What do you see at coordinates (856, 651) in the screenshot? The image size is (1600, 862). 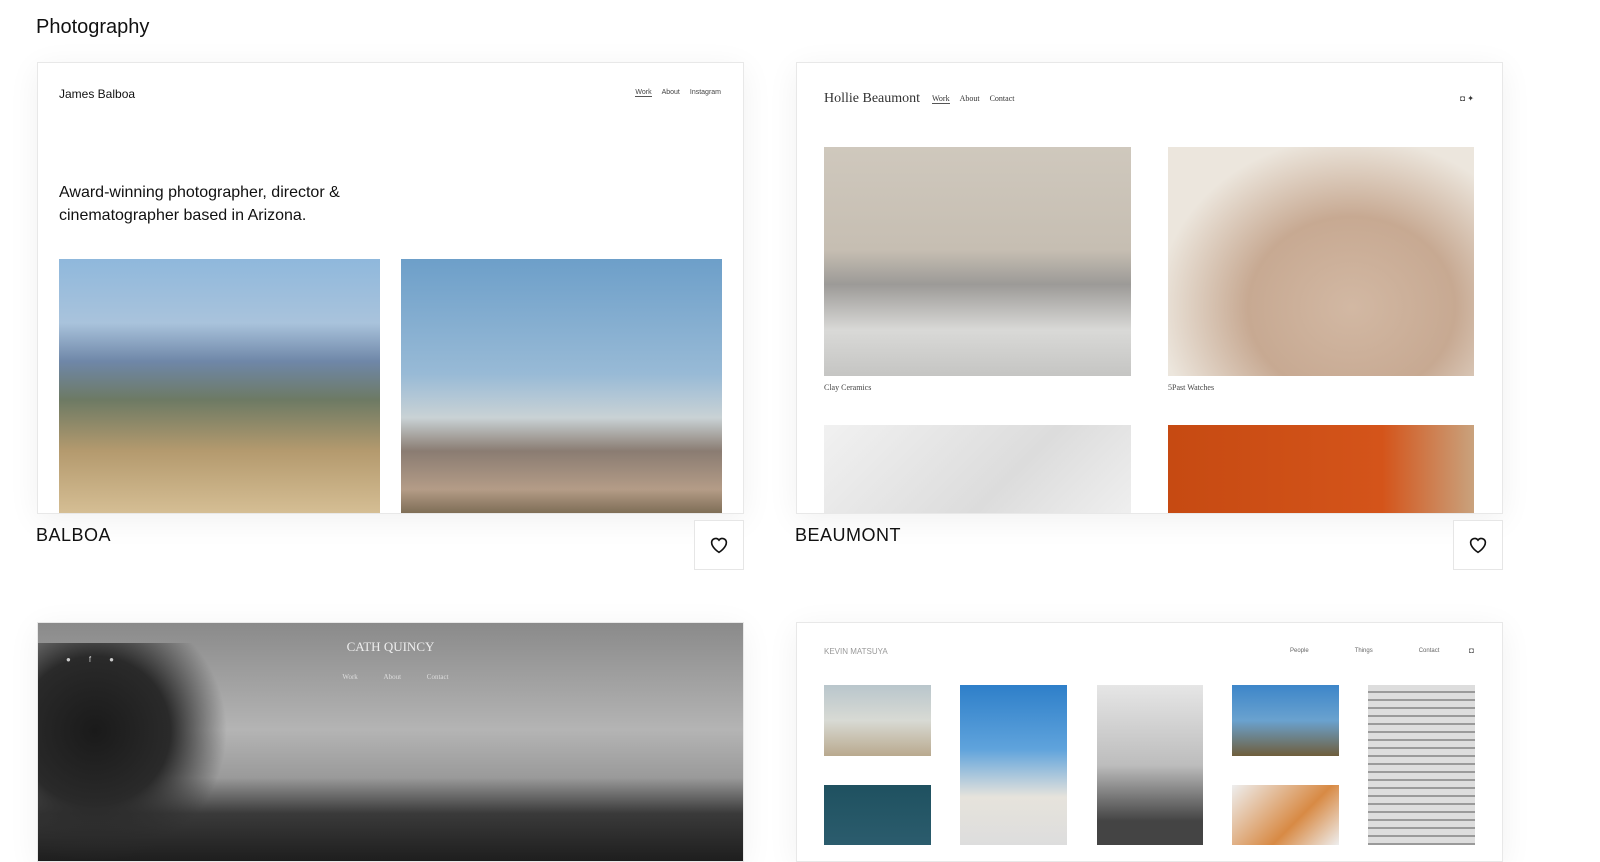 I see `site-title: KEVIN MATSUYA` at bounding box center [856, 651].